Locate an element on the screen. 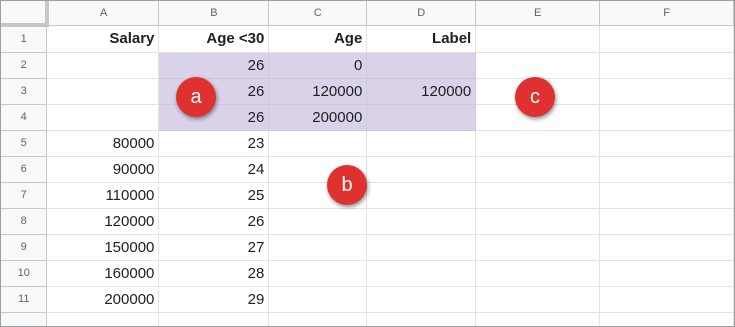 The image size is (735, 327). cell-d6 is located at coordinates (421, 169).